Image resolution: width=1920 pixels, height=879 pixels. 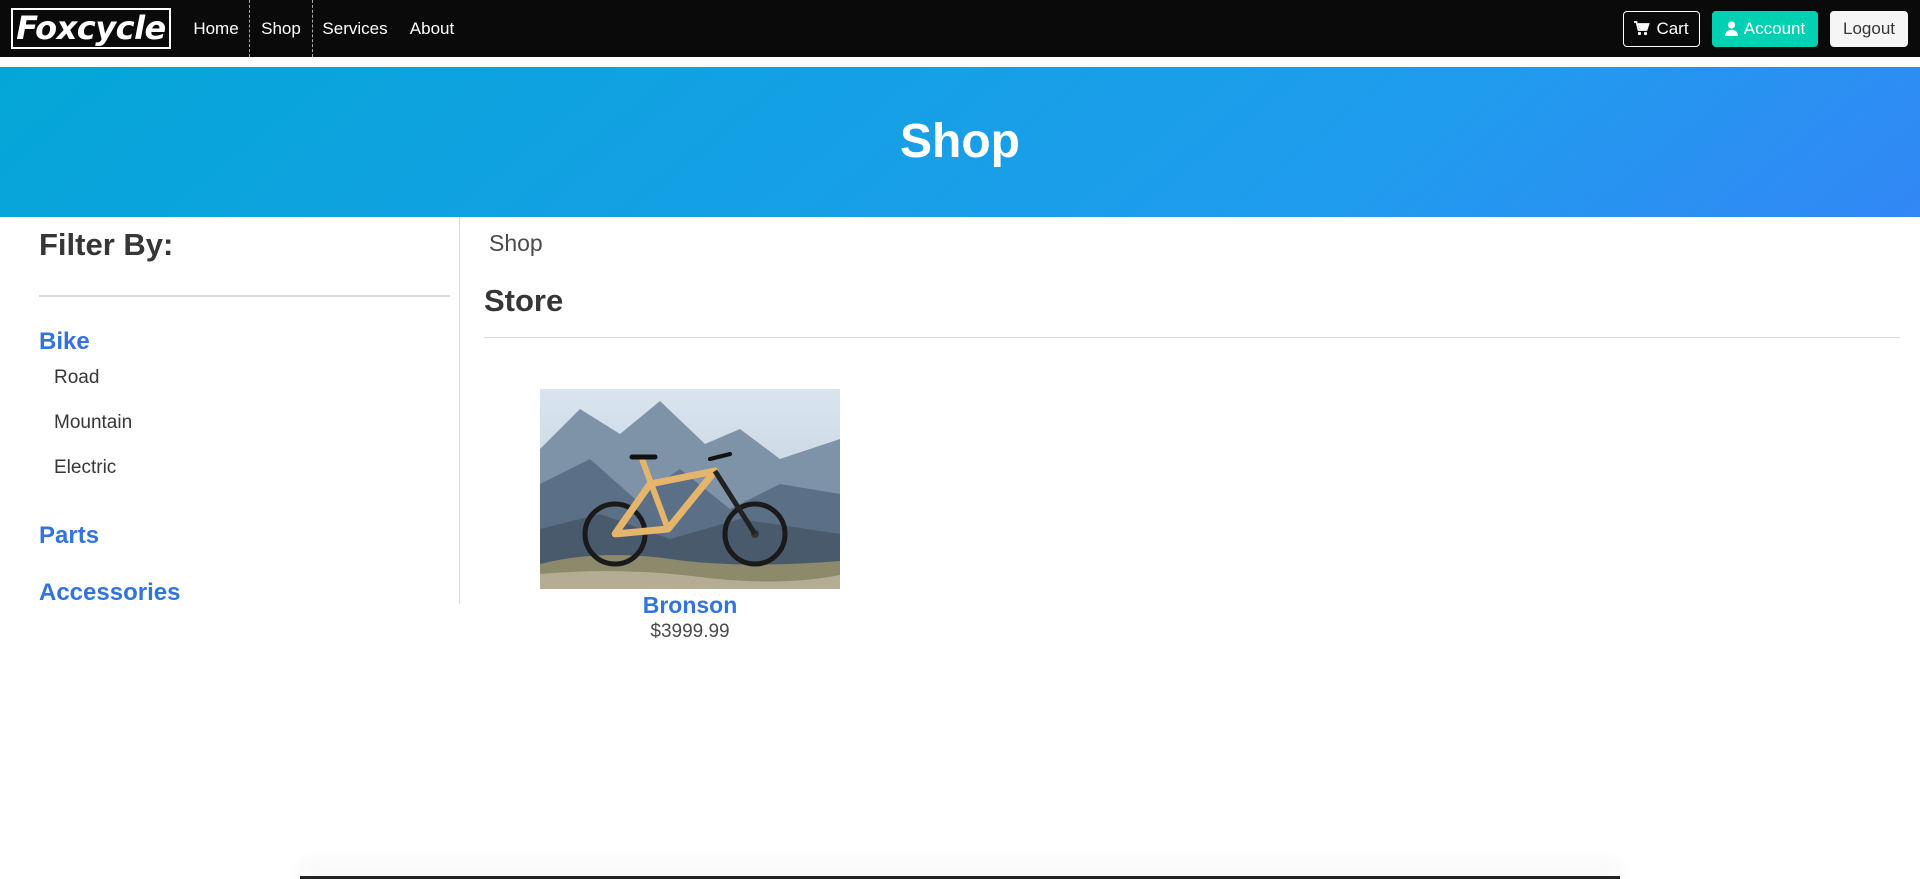 I want to click on product-card: Bronson $3999.99, so click(x=690, y=516).